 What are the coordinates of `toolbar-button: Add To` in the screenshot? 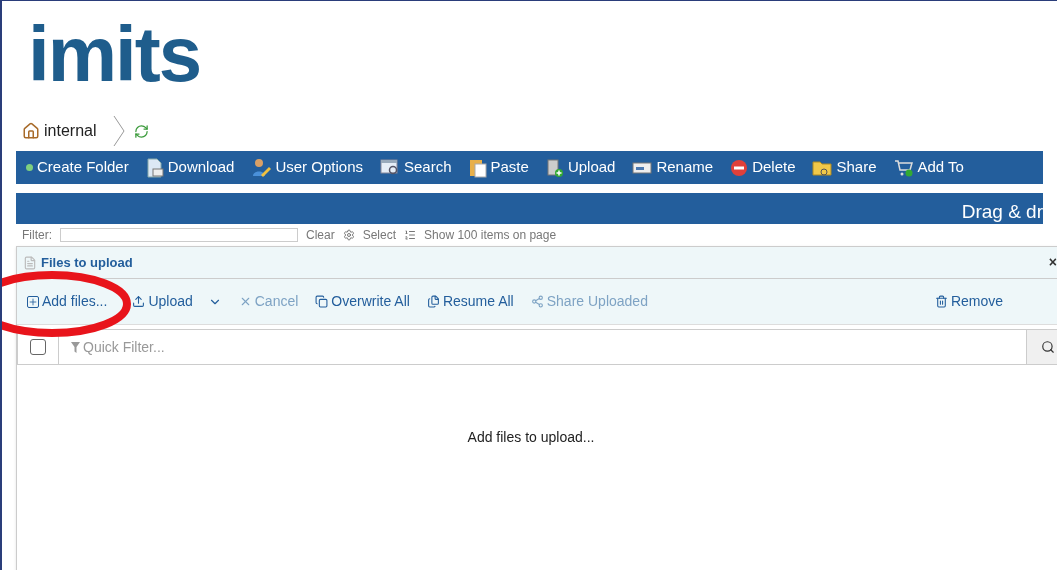 It's located at (940, 167).